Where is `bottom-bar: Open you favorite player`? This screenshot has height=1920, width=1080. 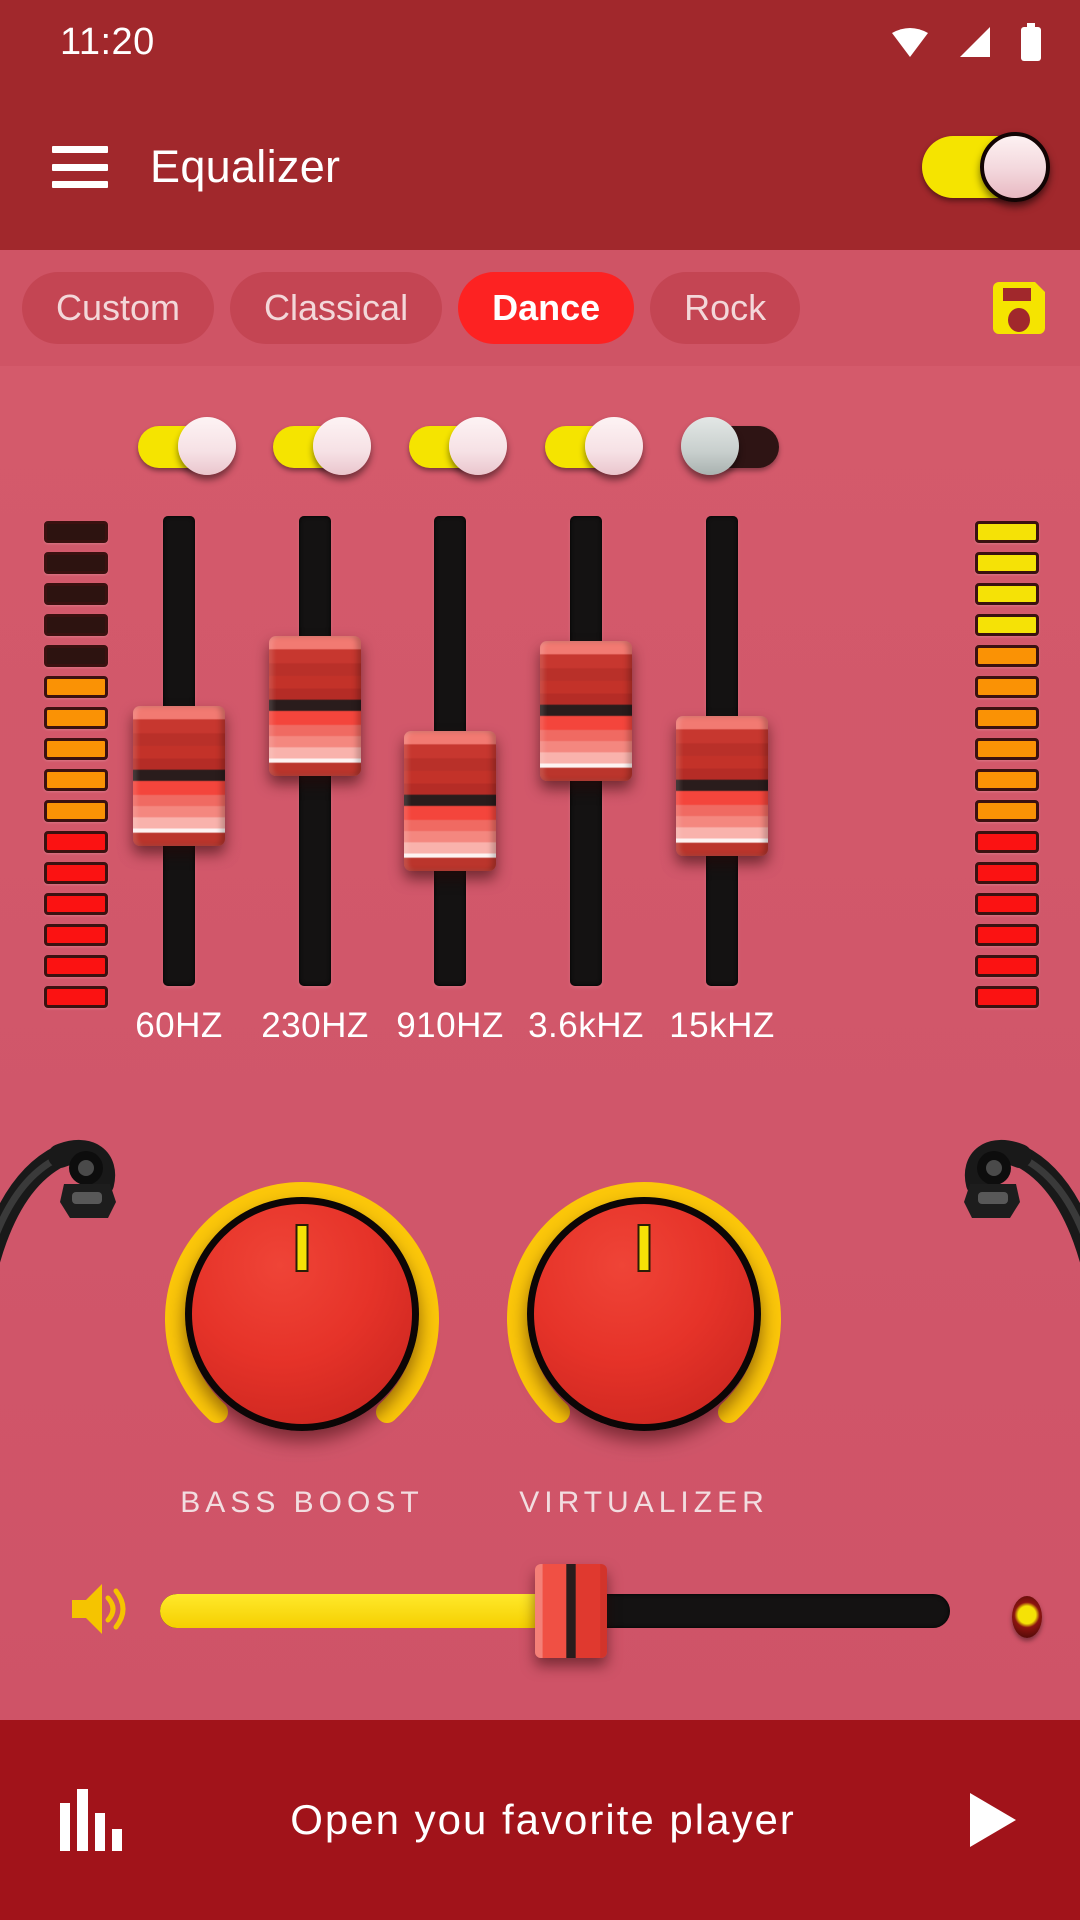 bottom-bar: Open you favorite player is located at coordinates (540, 1820).